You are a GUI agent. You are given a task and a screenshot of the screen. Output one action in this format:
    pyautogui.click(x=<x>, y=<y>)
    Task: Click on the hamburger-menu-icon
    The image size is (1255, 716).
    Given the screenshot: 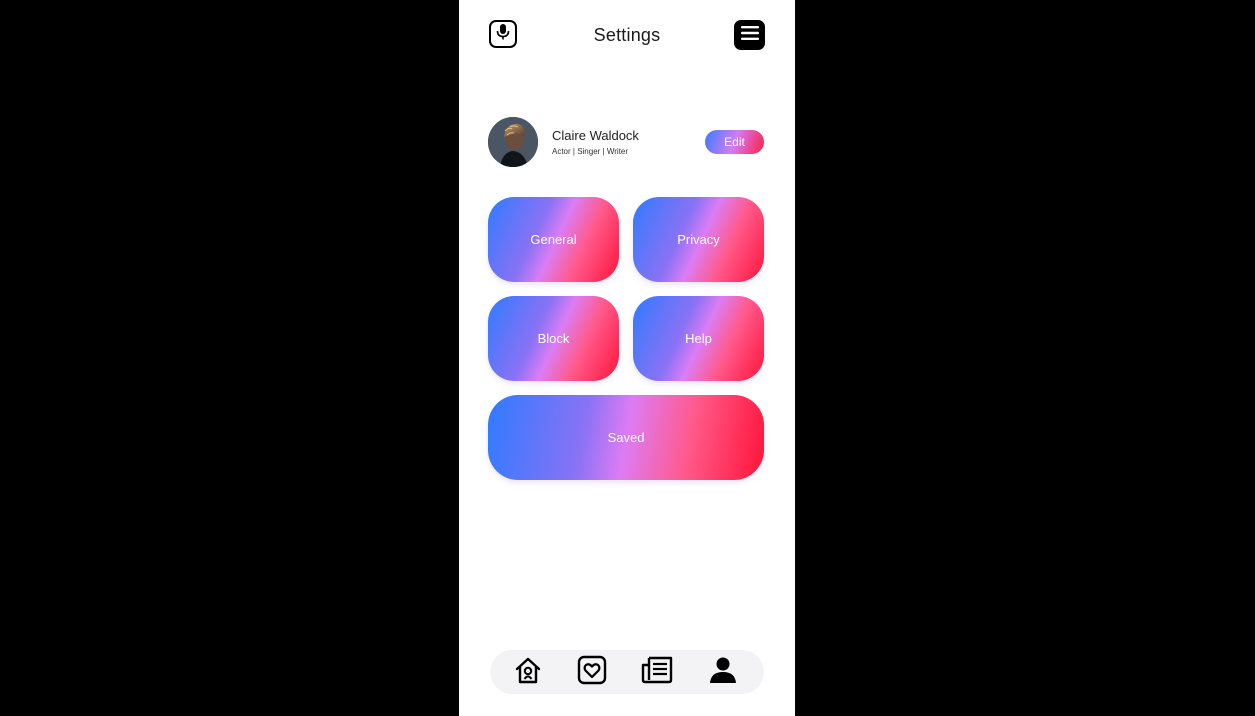 What is the action you would take?
    pyautogui.click(x=749, y=35)
    